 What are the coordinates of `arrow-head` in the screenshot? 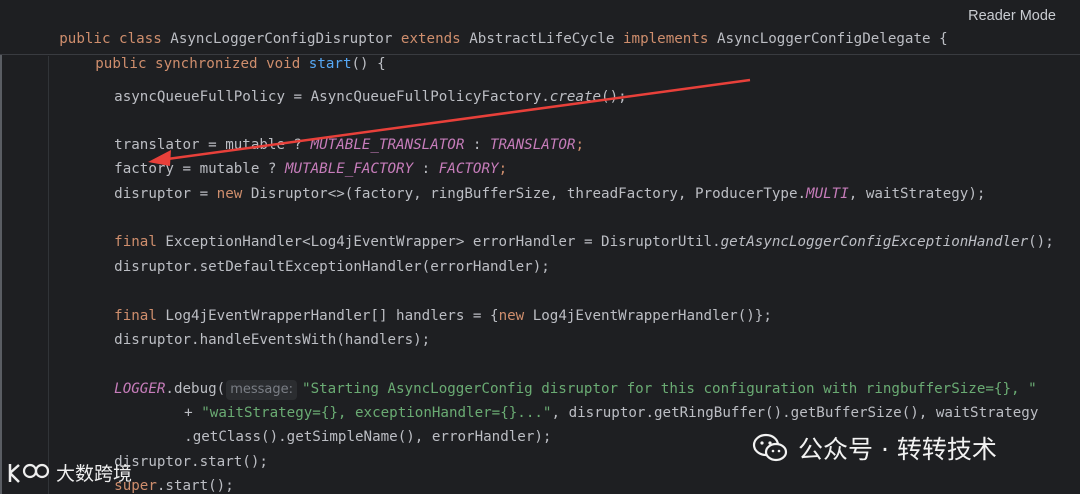 It's located at (159, 158).